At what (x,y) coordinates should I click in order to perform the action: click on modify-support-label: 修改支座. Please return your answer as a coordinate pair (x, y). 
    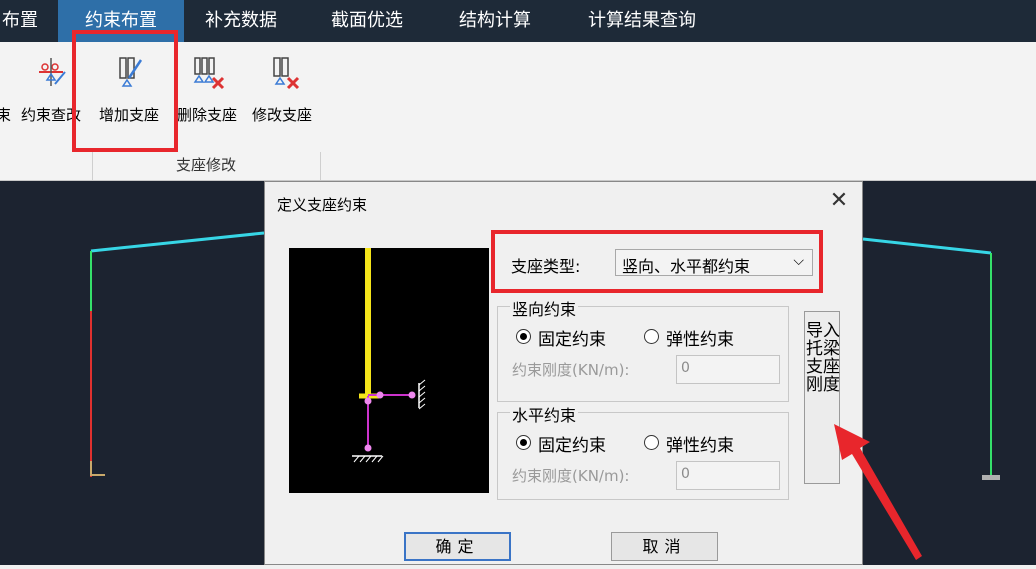
    Looking at the image, I should click on (281, 115).